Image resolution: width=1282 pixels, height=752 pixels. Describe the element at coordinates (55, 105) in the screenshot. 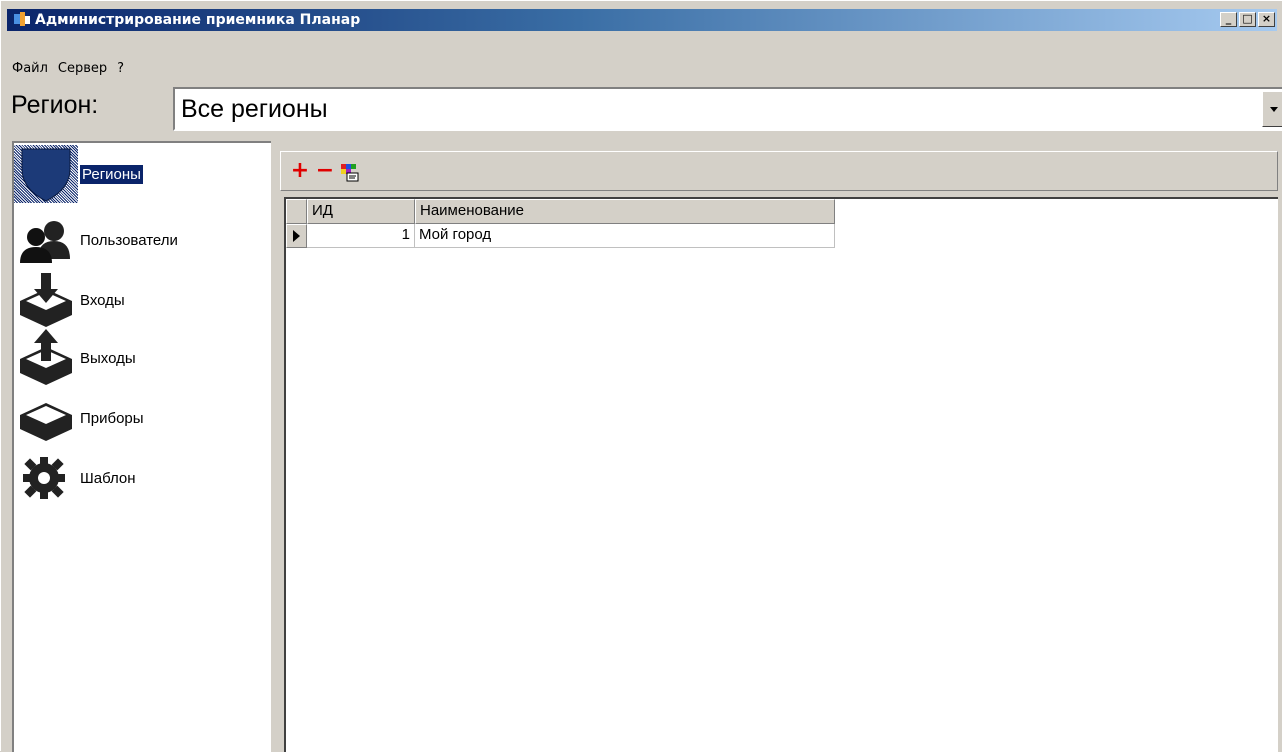

I see `region-label: Регион:` at that location.